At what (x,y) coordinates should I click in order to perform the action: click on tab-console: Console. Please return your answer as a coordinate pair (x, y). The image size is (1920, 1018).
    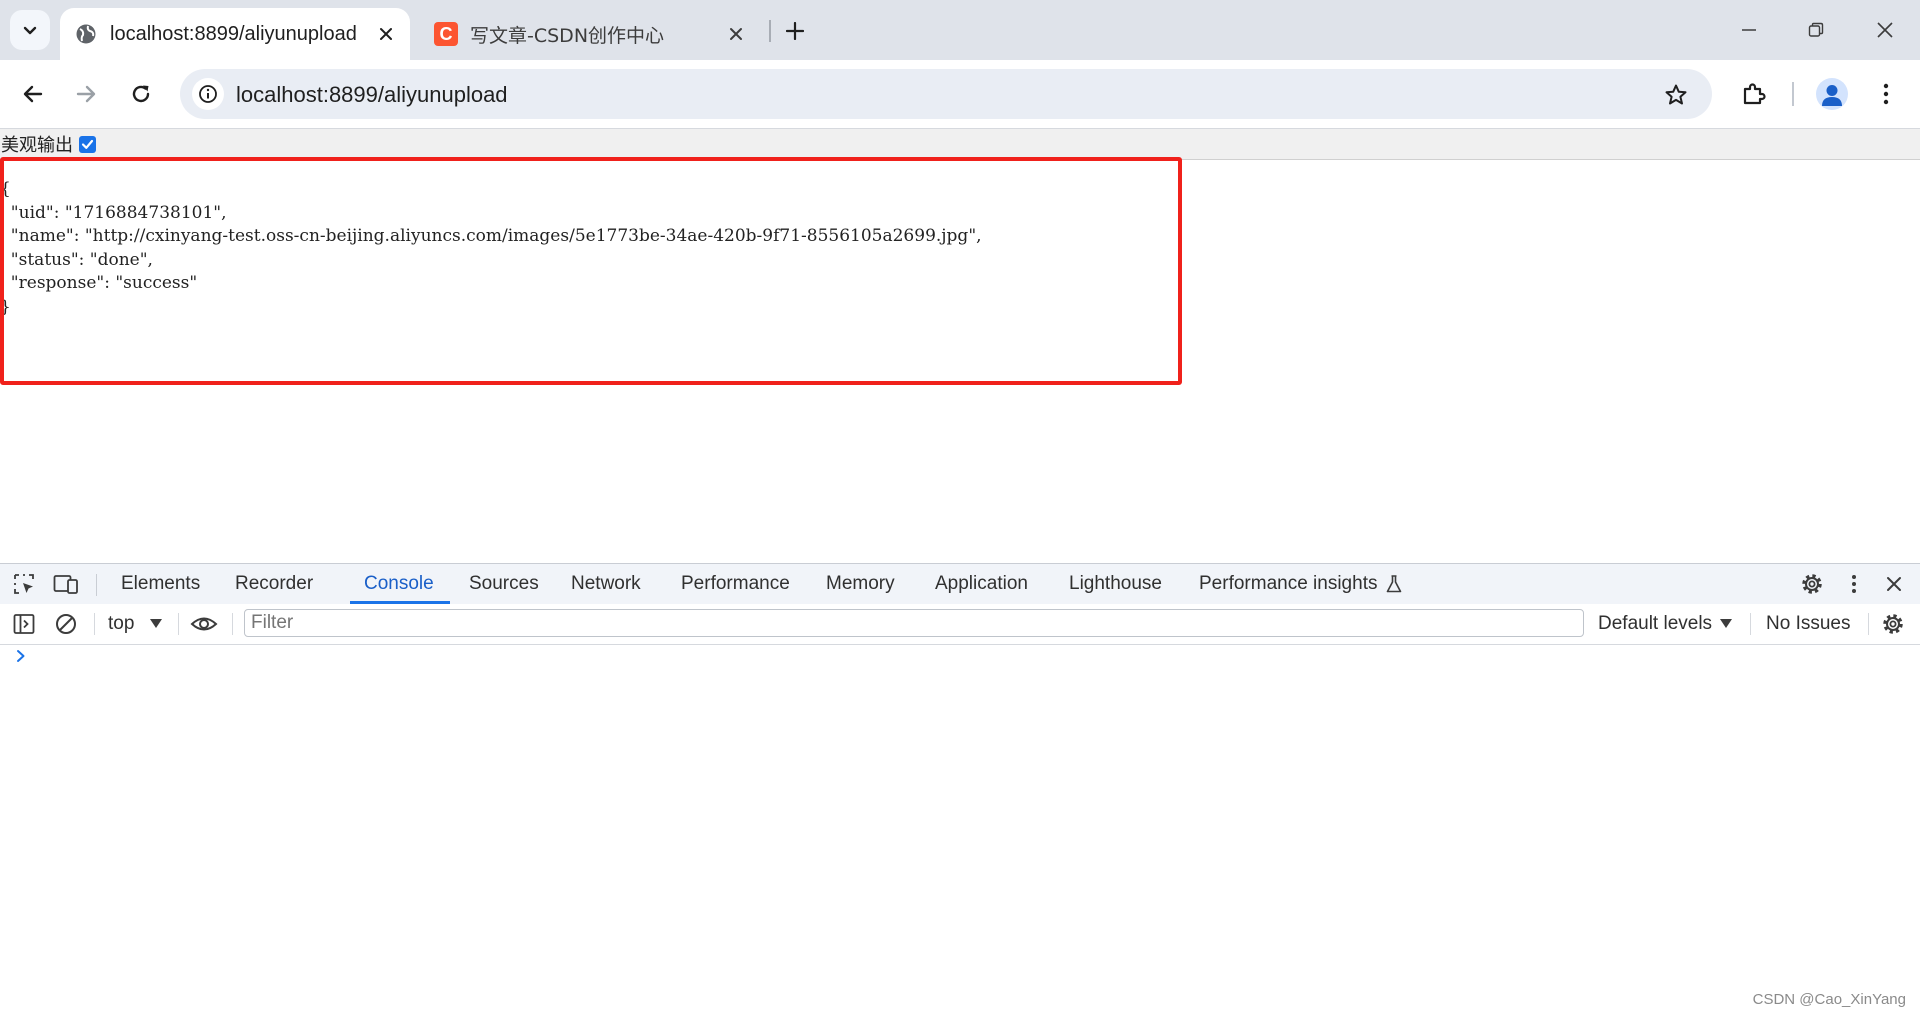
    Looking at the image, I should click on (400, 584).